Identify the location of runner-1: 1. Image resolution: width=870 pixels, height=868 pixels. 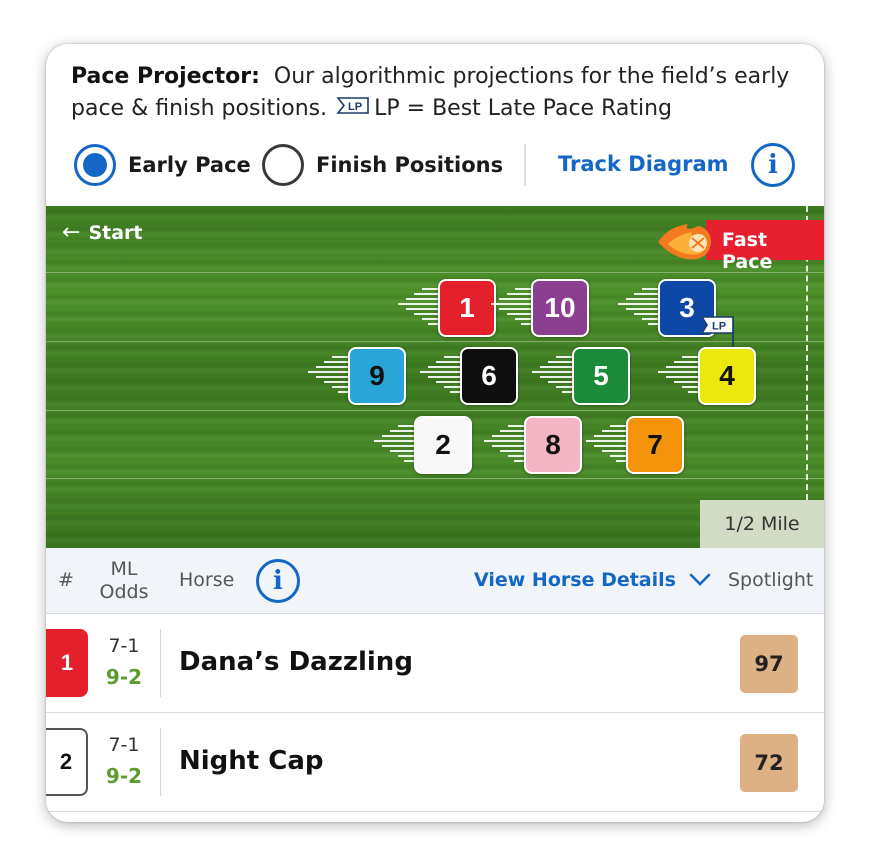
(447, 308).